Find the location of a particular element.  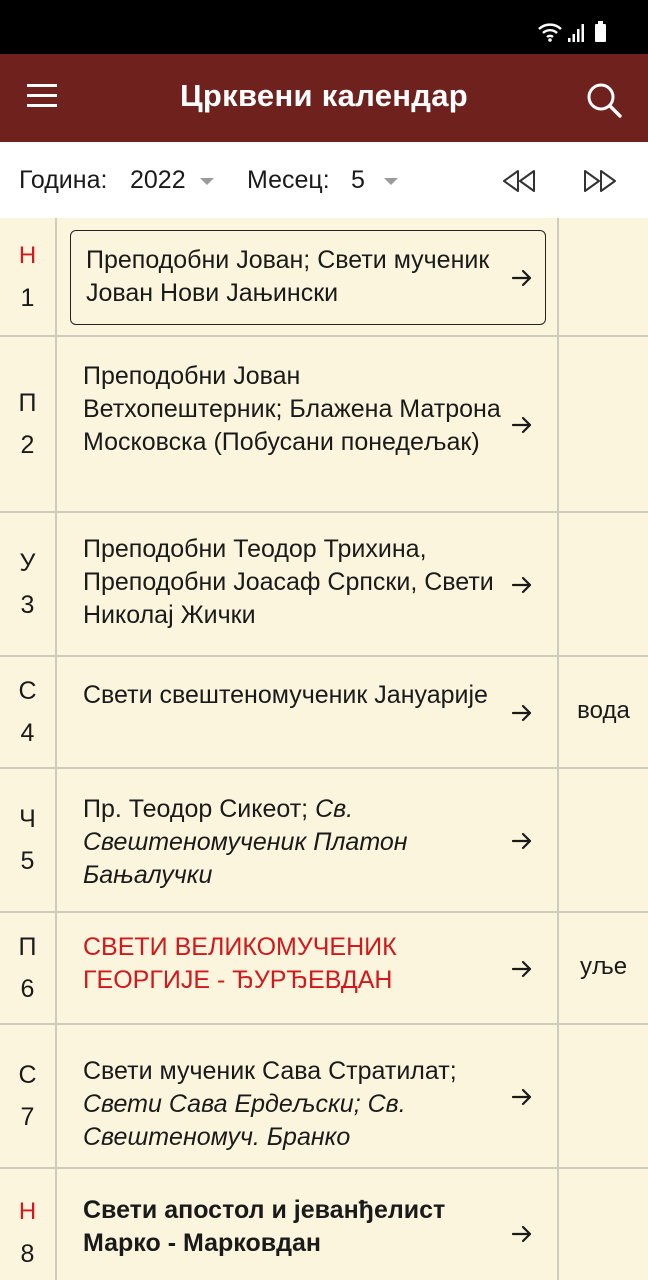

app-title: Црквени календар is located at coordinates (324, 95).